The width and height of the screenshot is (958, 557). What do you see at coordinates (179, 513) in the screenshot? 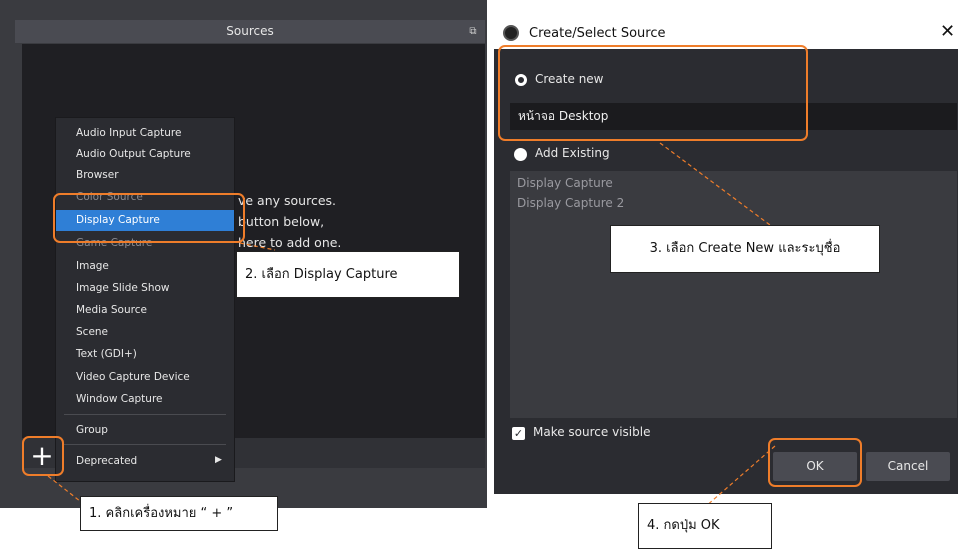
I see `callout-step1: 1. คลิกเครื่องหมาย “ + ”` at bounding box center [179, 513].